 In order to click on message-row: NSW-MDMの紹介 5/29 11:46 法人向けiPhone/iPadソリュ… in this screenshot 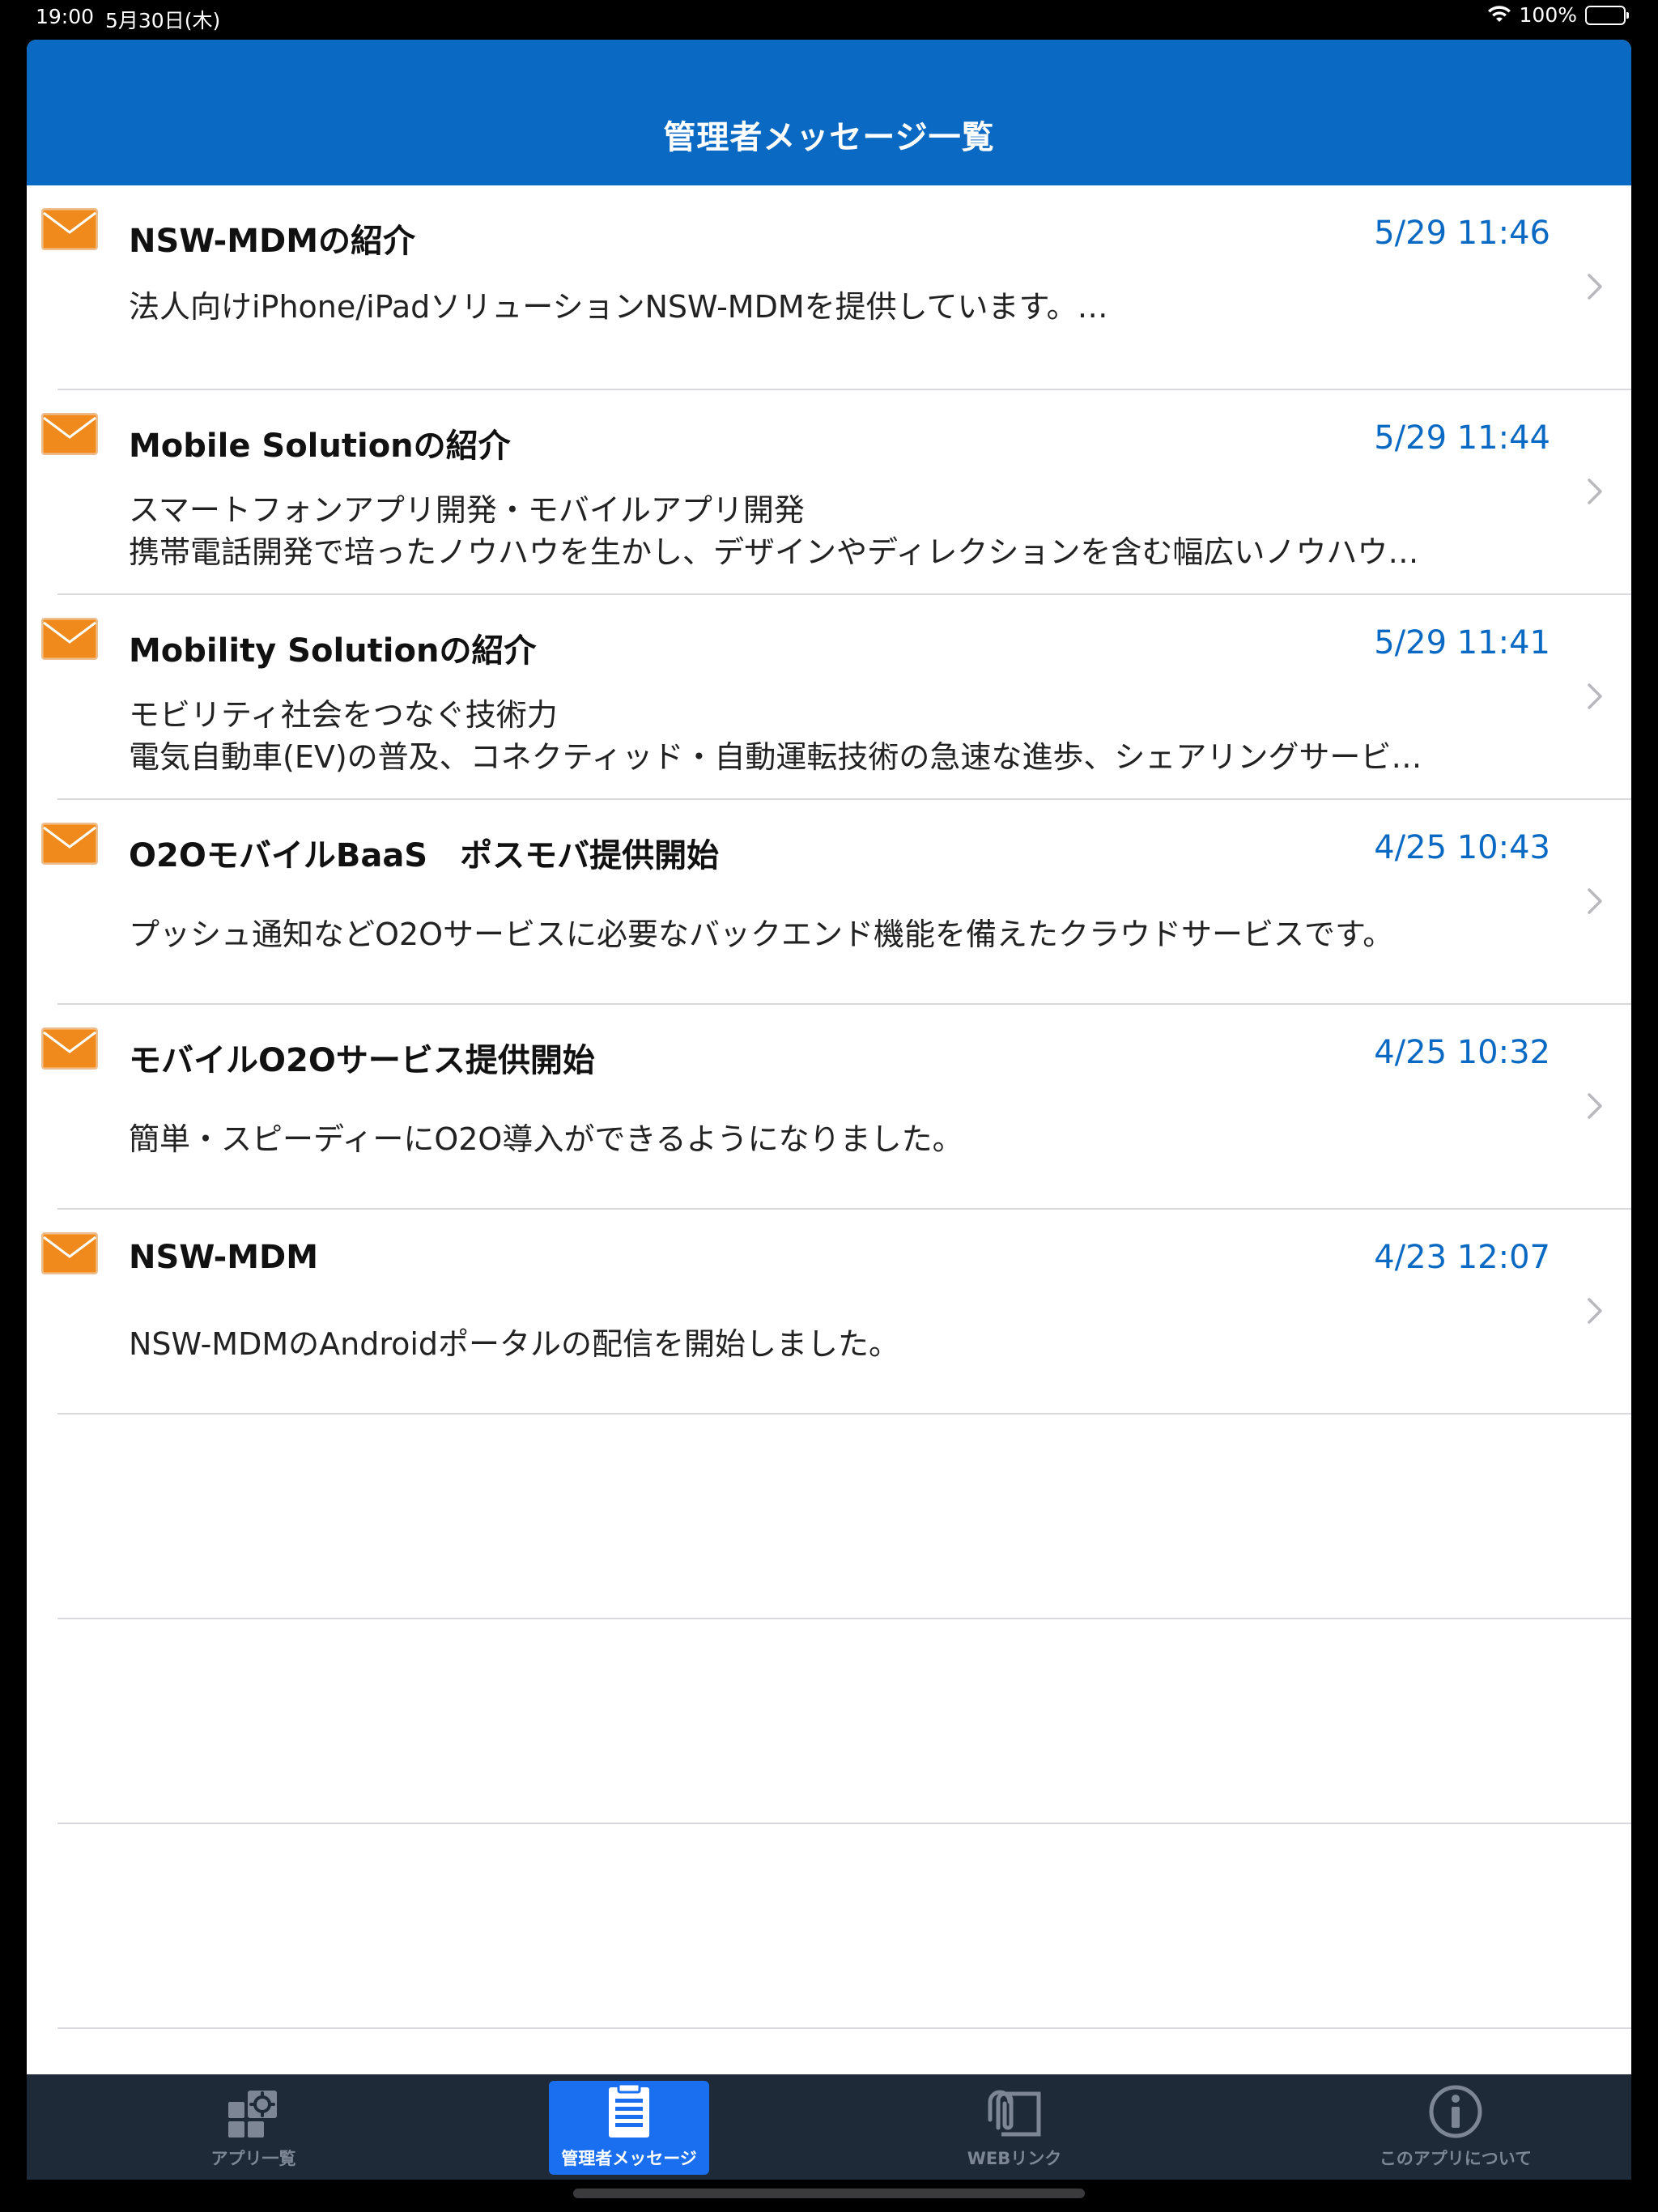, I will do `click(829, 288)`.